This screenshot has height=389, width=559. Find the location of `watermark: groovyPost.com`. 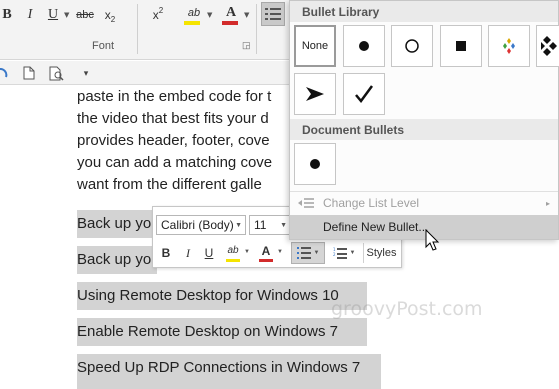

watermark: groovyPost.com is located at coordinates (407, 309).